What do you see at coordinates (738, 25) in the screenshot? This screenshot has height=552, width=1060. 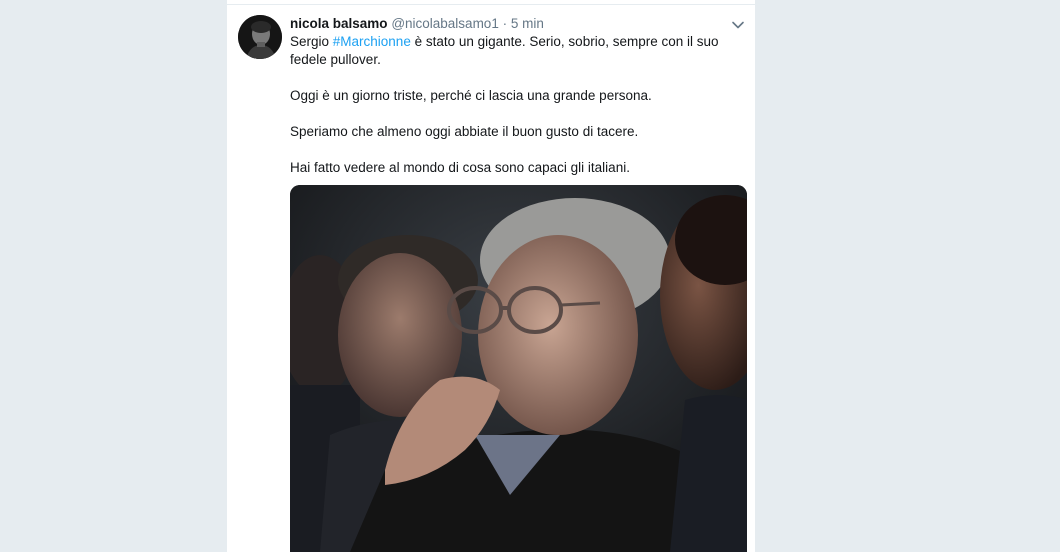 I see `chevron-down-icon` at bounding box center [738, 25].